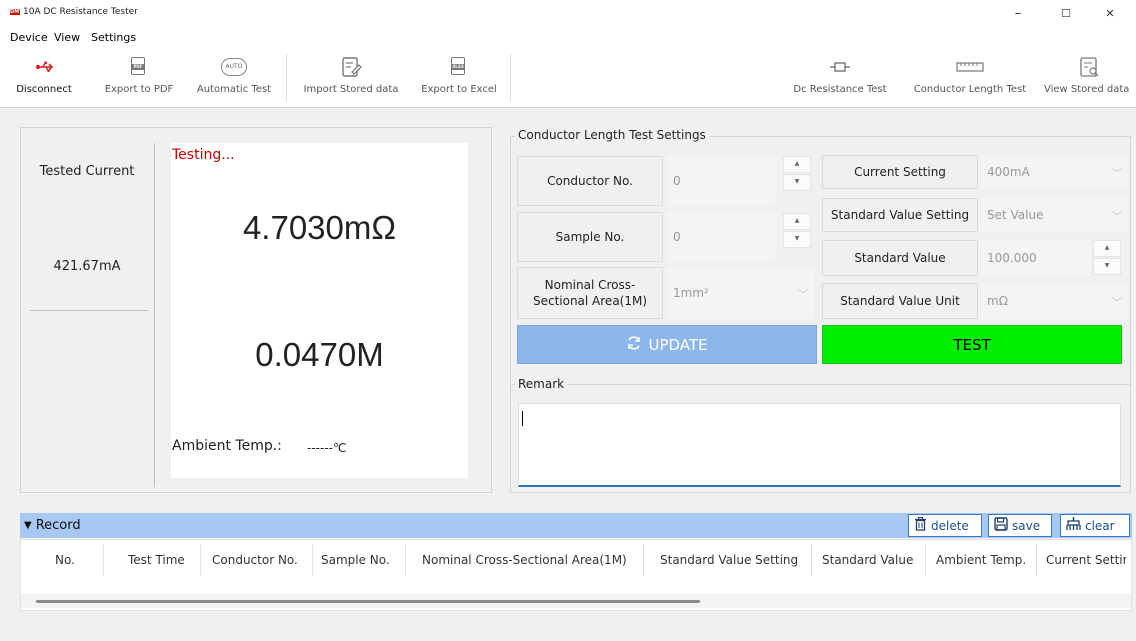 The image size is (1136, 641). I want to click on conductor-no-input: 0, so click(721, 181).